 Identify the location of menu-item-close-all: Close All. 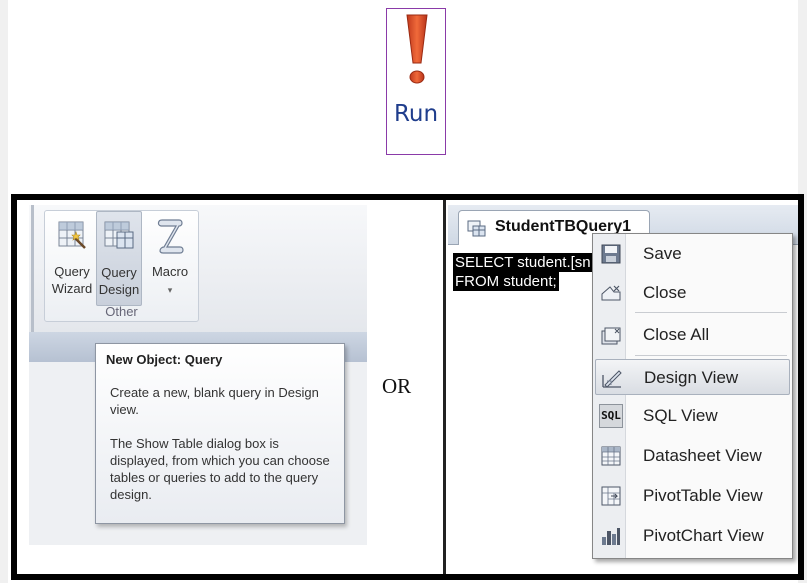
(692, 335).